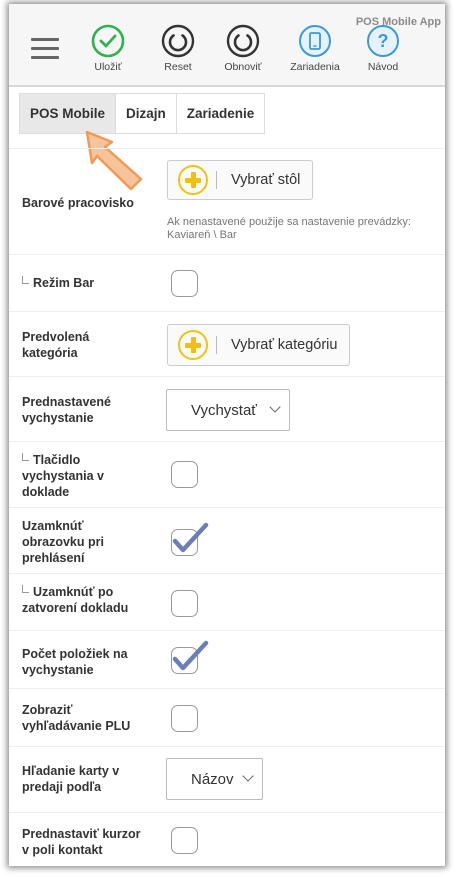  Describe the element at coordinates (108, 41) in the screenshot. I see `check-circle-icon` at that location.